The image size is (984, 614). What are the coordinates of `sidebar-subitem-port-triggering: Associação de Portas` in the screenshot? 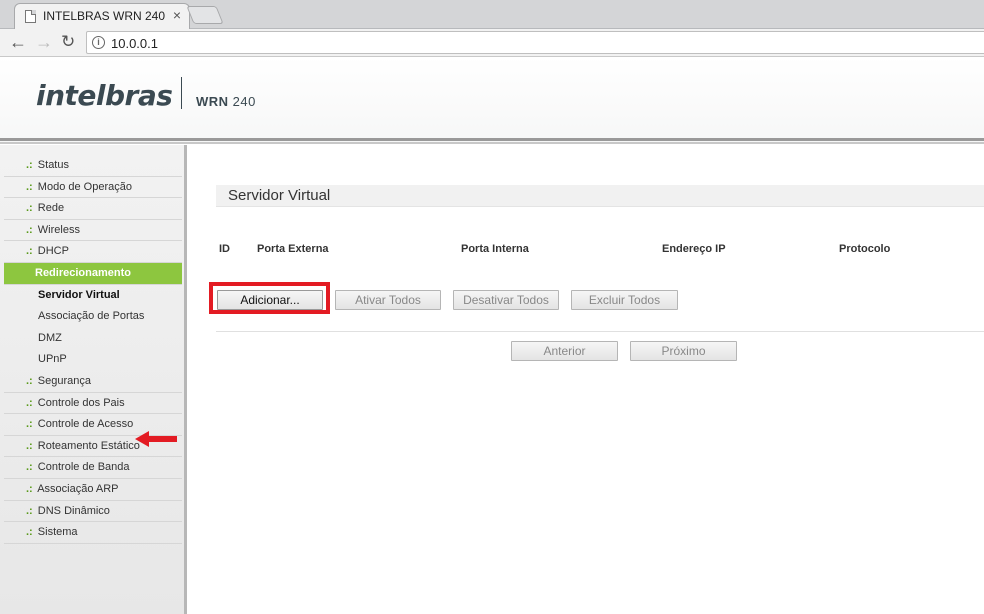 It's located at (93, 317).